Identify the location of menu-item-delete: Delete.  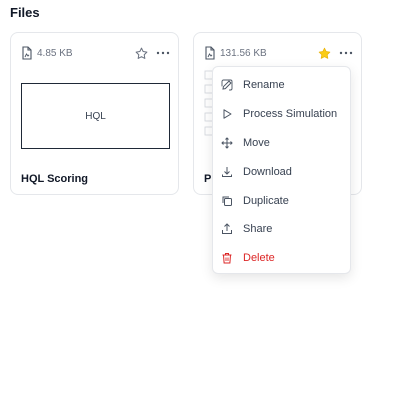
(281, 258).